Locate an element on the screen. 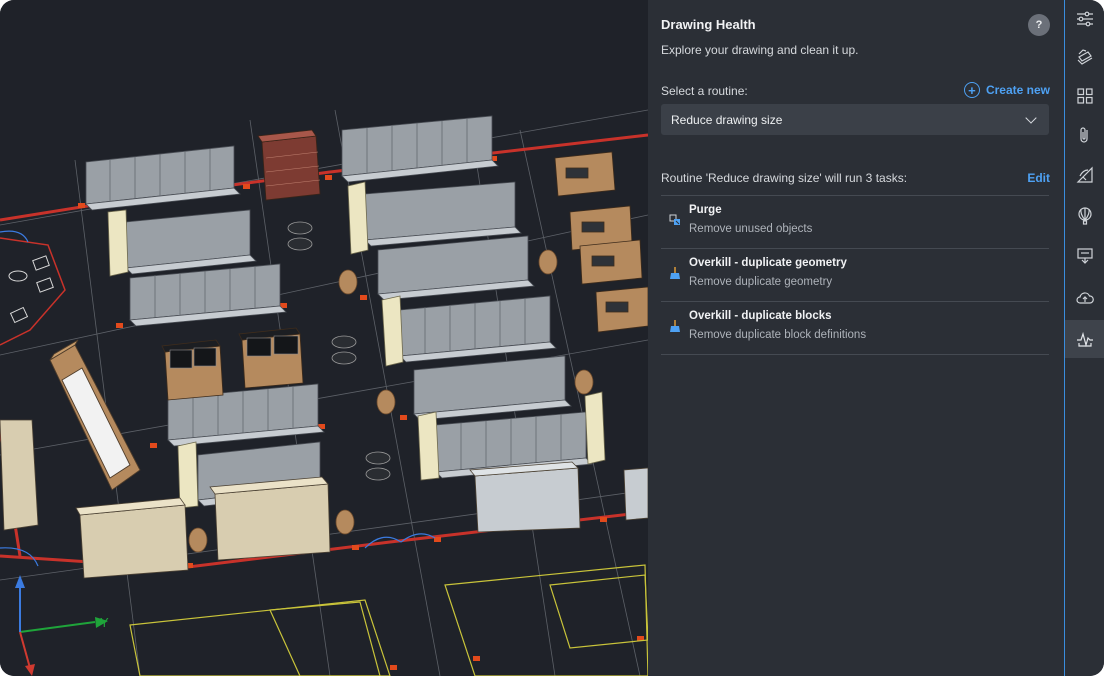 The height and width of the screenshot is (676, 1104). properties-tool is located at coordinates (1084, 19).